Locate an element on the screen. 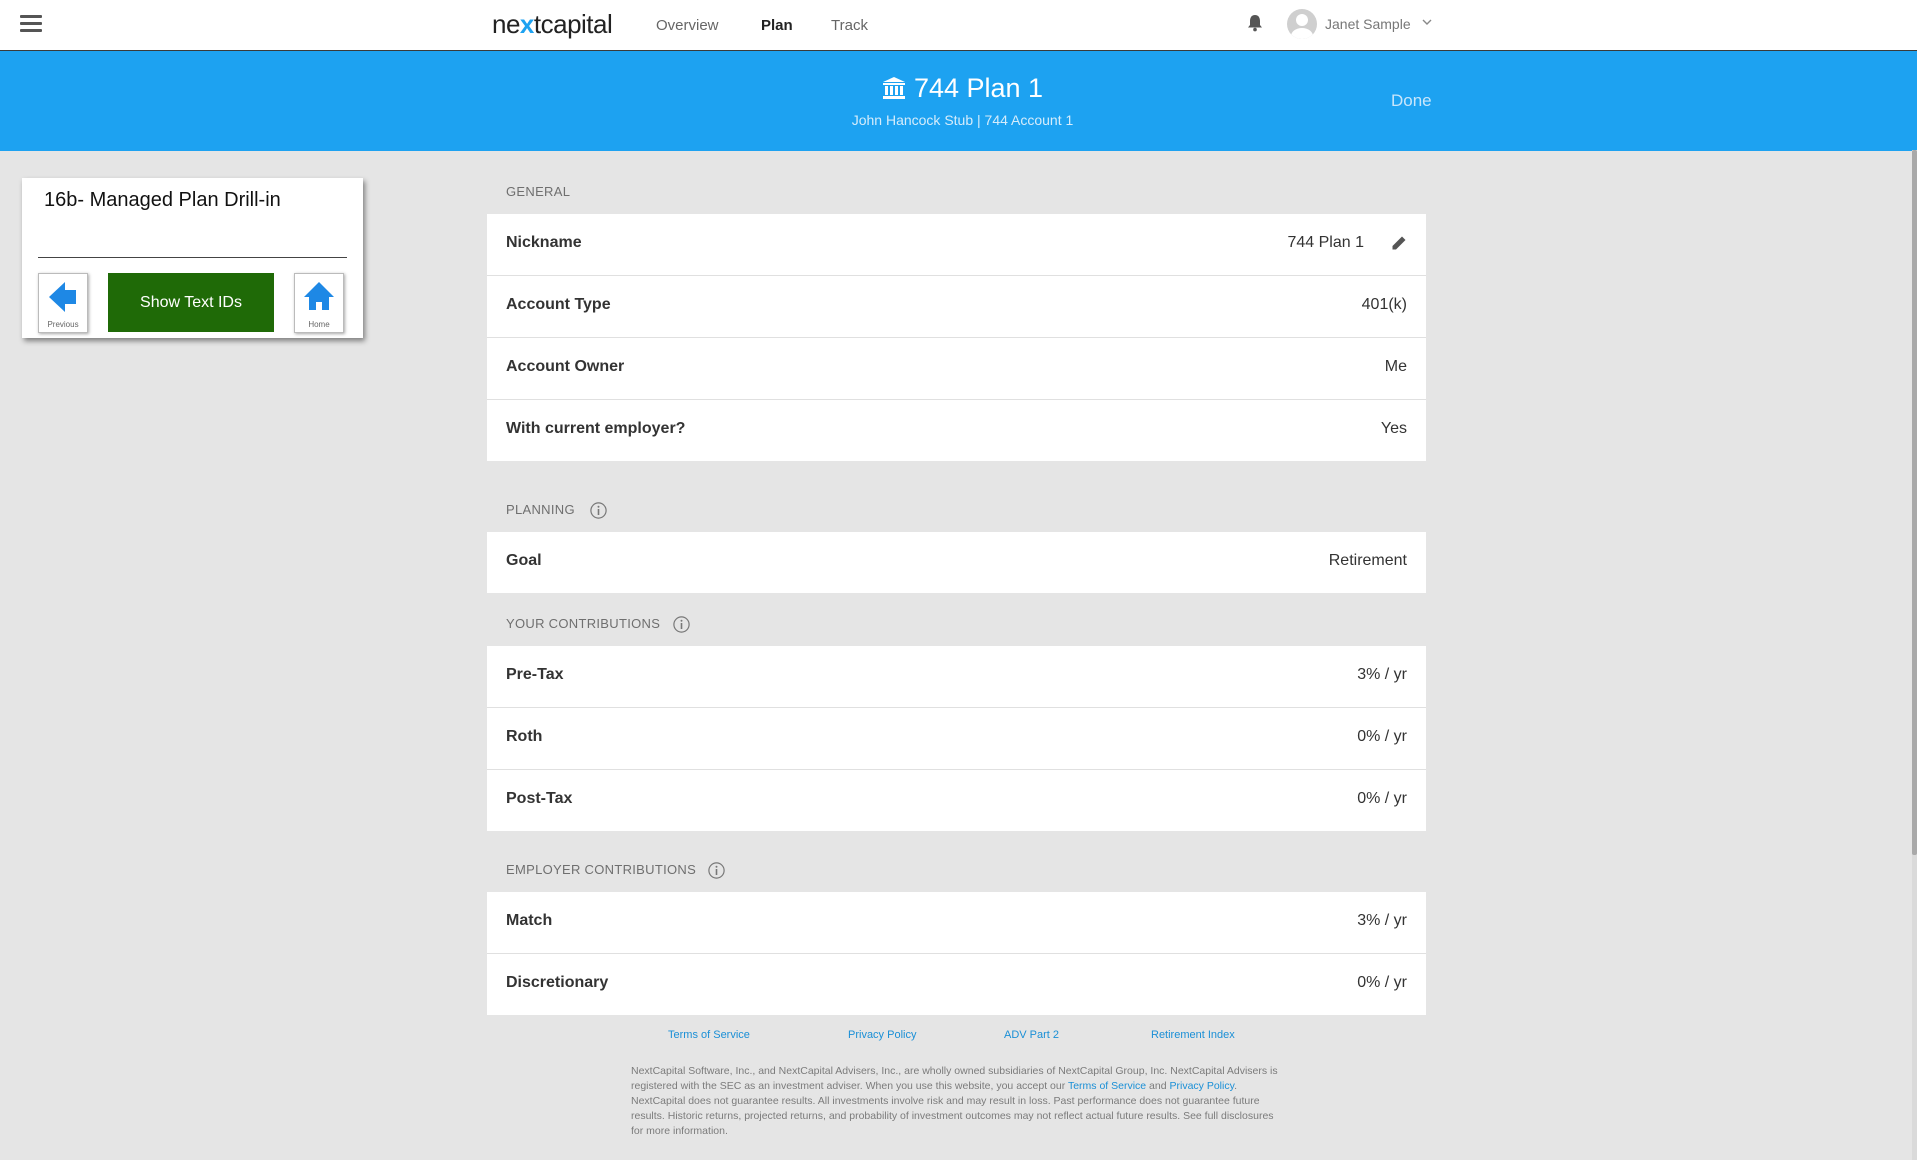 The width and height of the screenshot is (1917, 1160). home-label: Home is located at coordinates (319, 324).